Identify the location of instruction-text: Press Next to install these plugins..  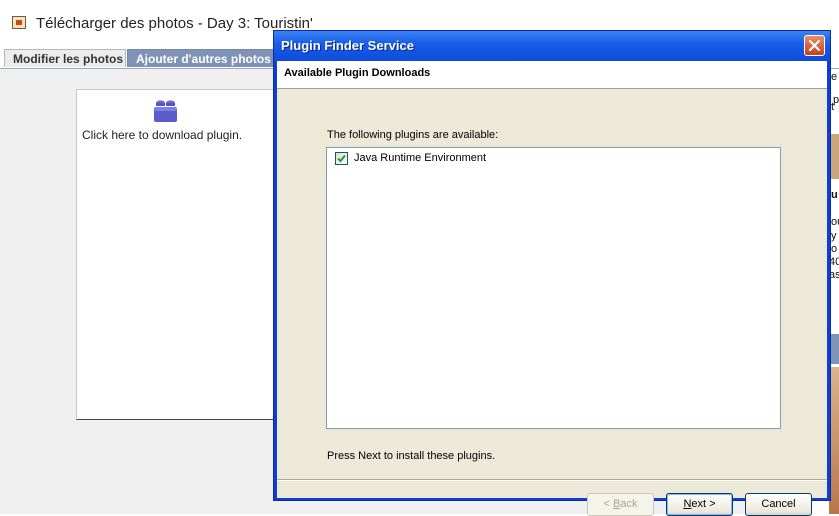
(411, 456).